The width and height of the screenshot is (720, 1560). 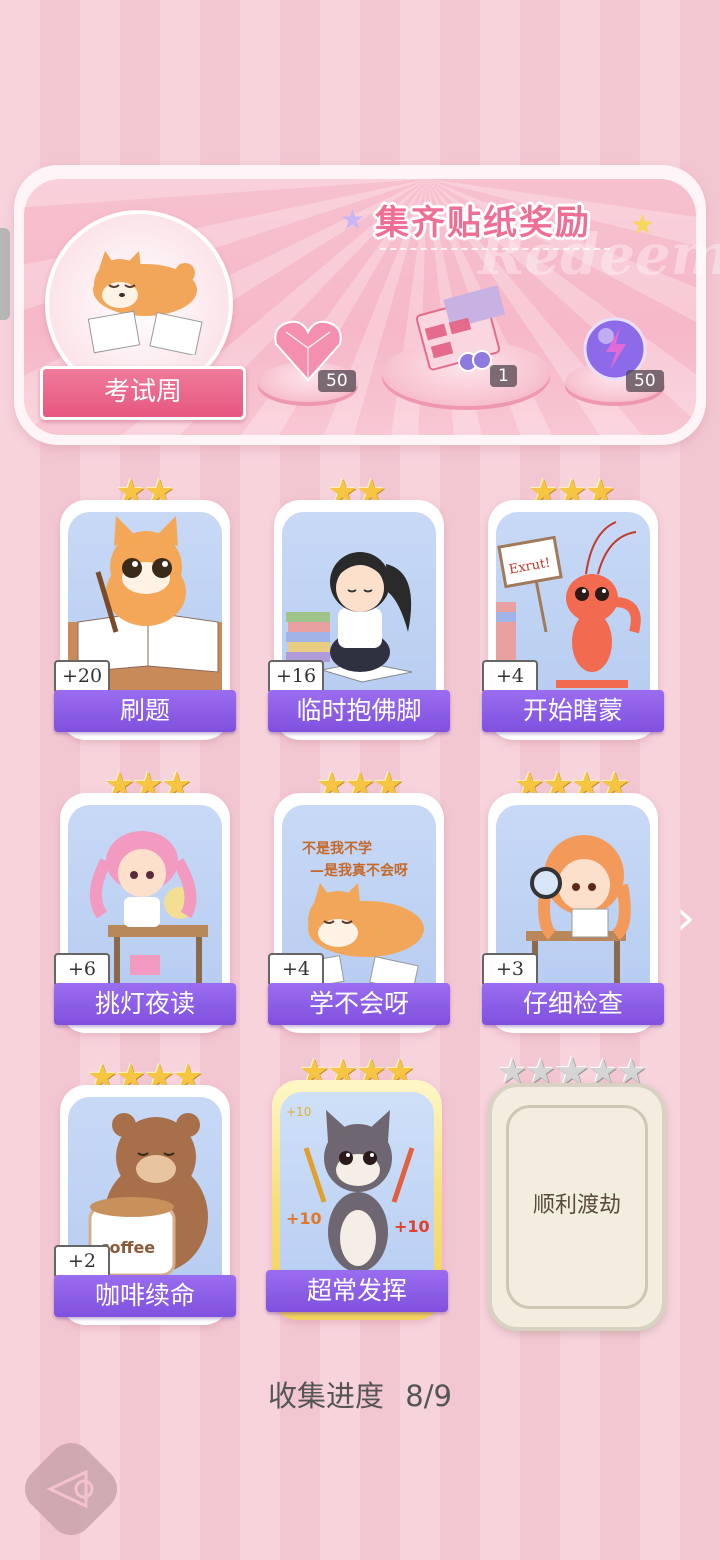 I want to click on card-label: 挑灯夜读, so click(x=145, y=1004).